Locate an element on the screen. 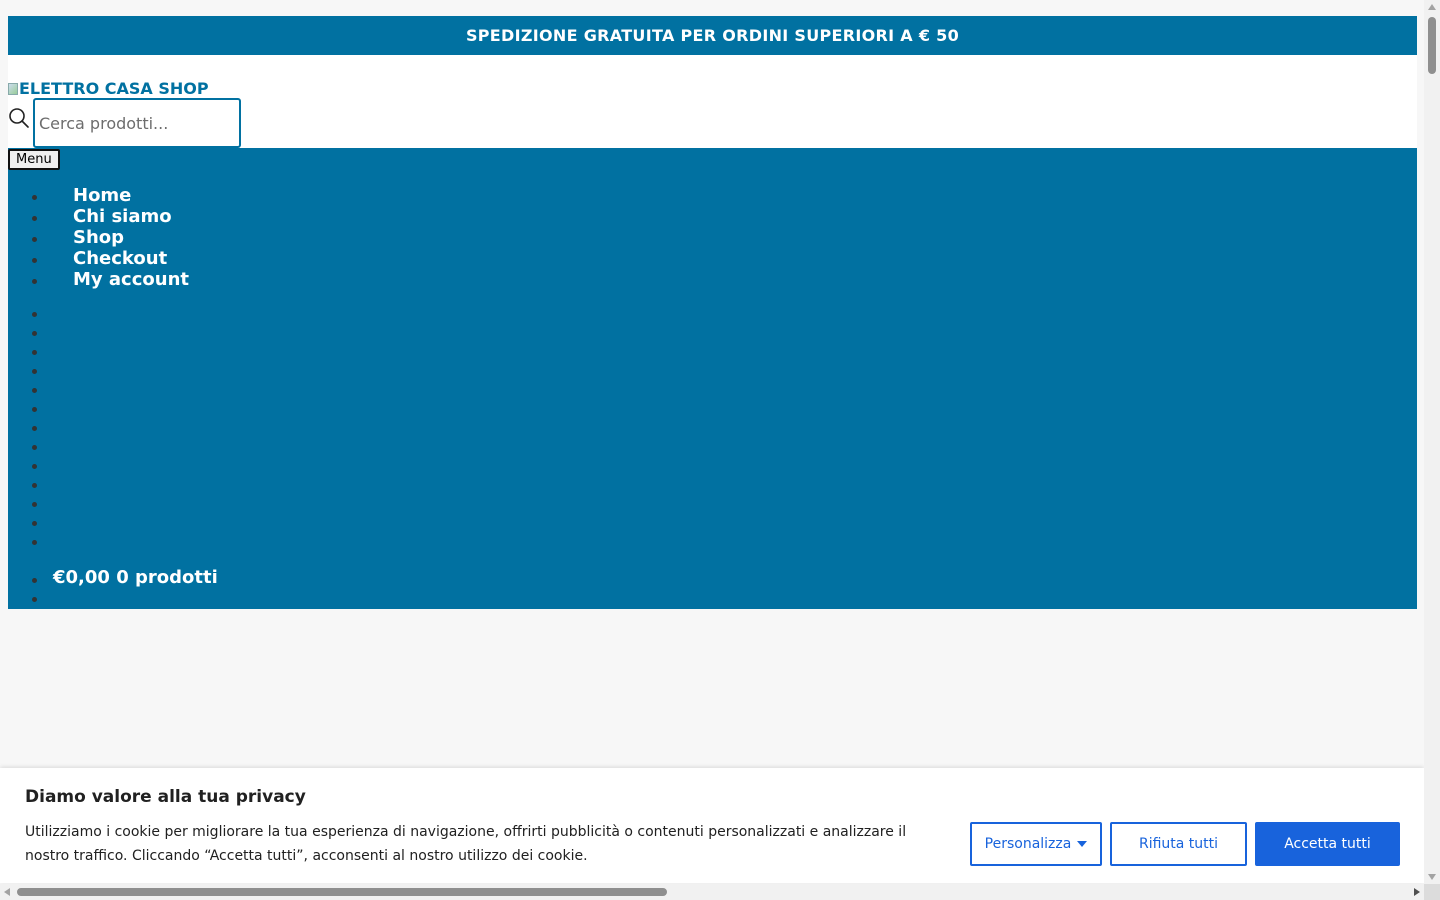  site-logo-alt-text: ELETTRO CASA SHOP is located at coordinates (114, 88).